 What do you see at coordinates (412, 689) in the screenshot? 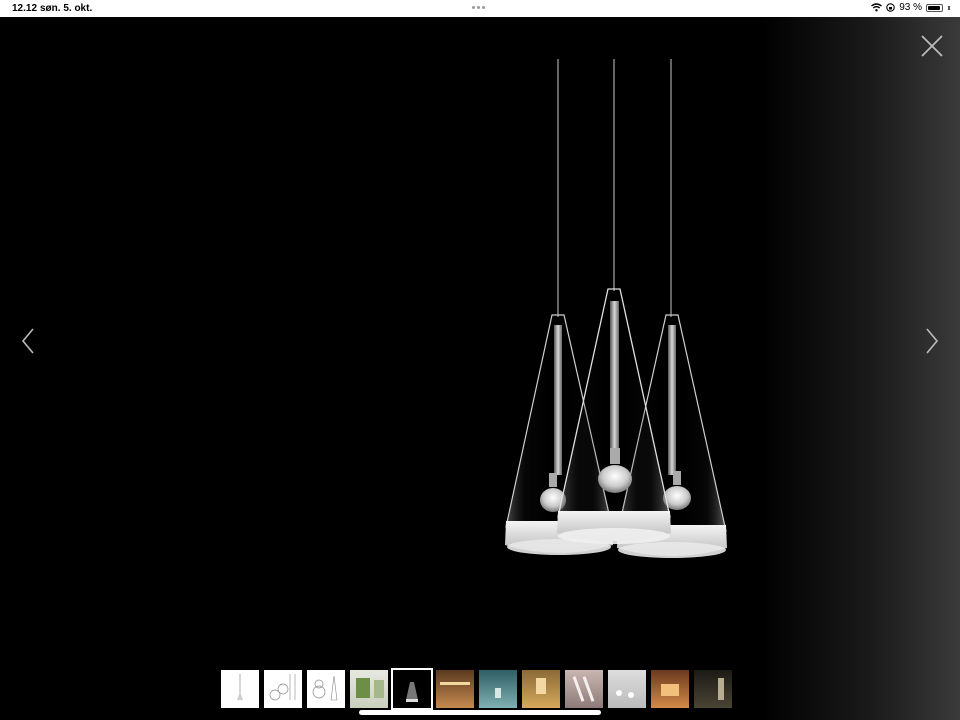
I see `thumbnail-selected` at bounding box center [412, 689].